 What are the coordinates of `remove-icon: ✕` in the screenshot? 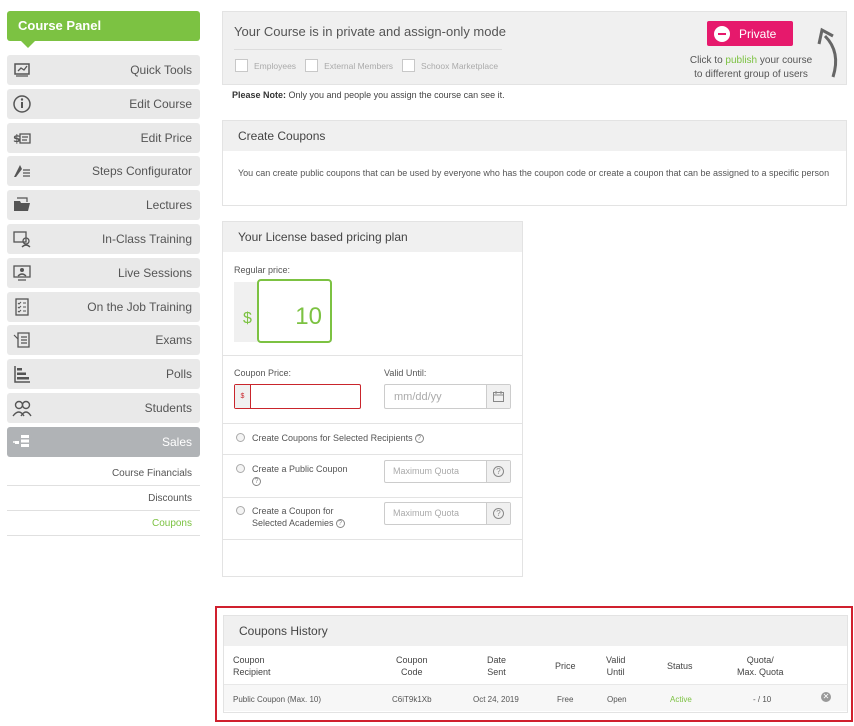 It's located at (826, 697).